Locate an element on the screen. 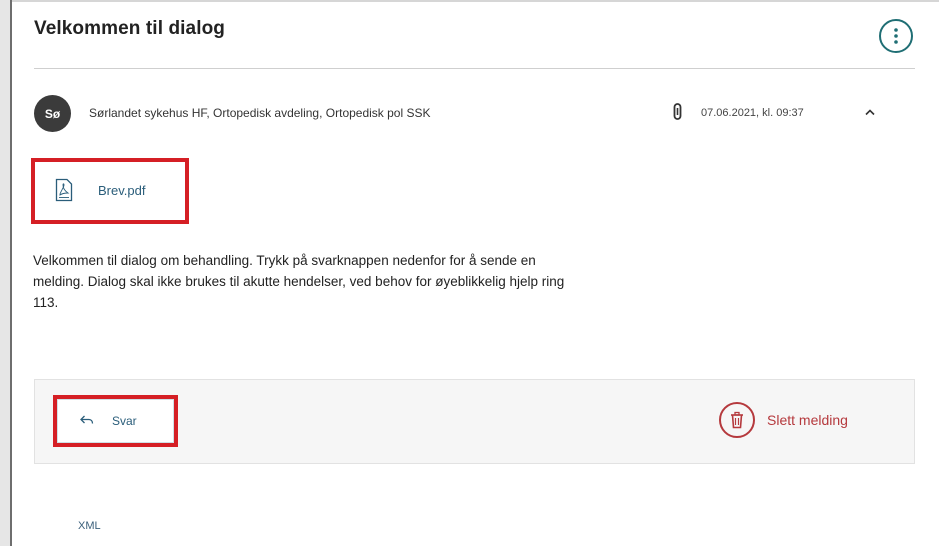 The width and height of the screenshot is (939, 546). window-top-edge is located at coordinates (475, 1).